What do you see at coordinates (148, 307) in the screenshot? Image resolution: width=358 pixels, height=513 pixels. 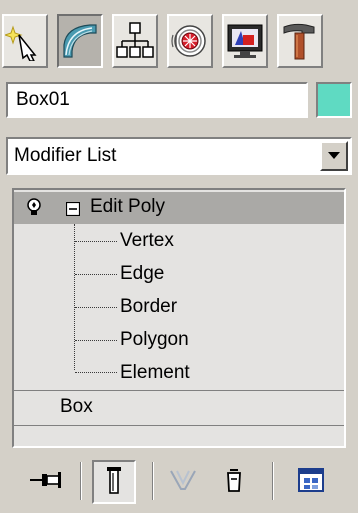 I see `subobject-border: Border` at bounding box center [148, 307].